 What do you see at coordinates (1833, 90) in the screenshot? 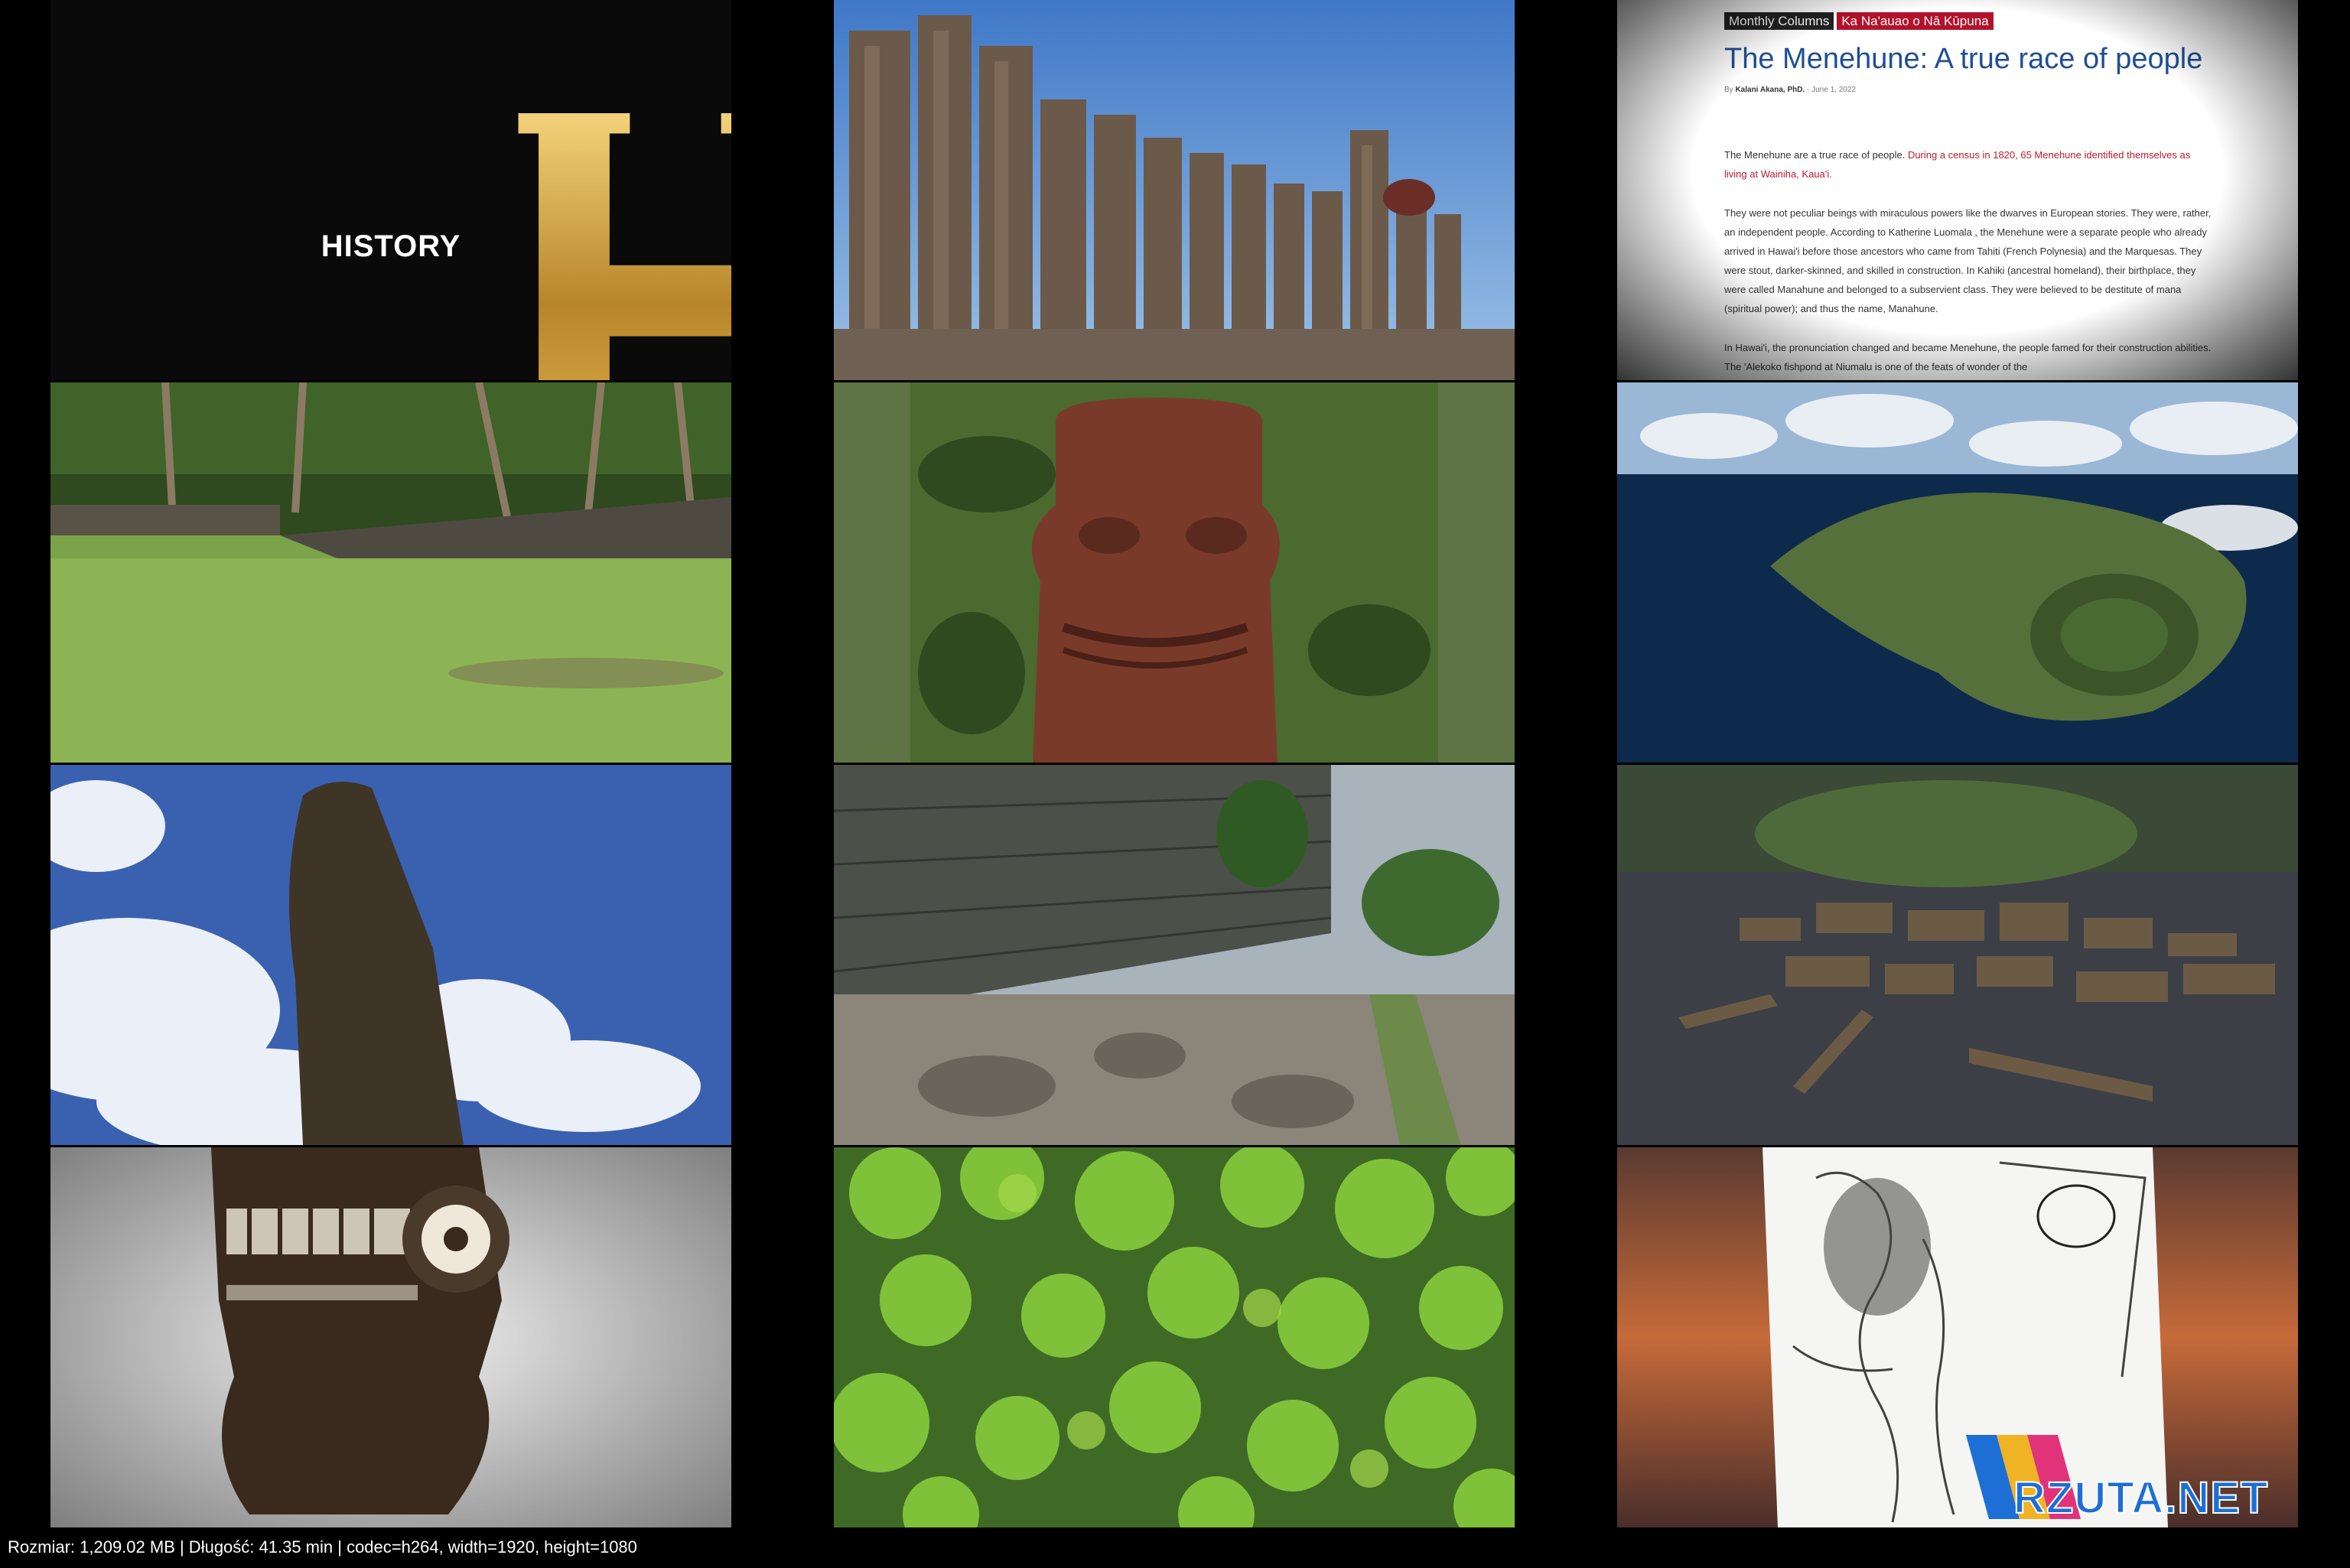
I see `article-date: June 1, 2022` at bounding box center [1833, 90].